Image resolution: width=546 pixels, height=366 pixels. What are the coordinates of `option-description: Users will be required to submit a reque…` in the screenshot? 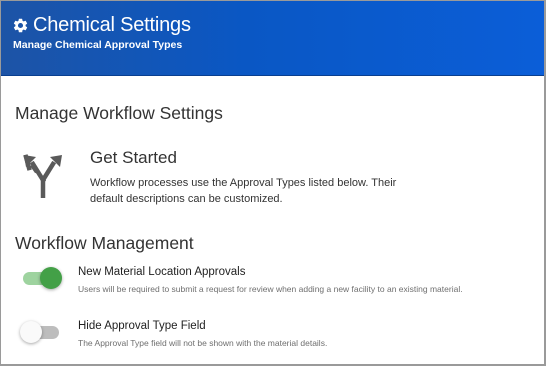 It's located at (270, 289).